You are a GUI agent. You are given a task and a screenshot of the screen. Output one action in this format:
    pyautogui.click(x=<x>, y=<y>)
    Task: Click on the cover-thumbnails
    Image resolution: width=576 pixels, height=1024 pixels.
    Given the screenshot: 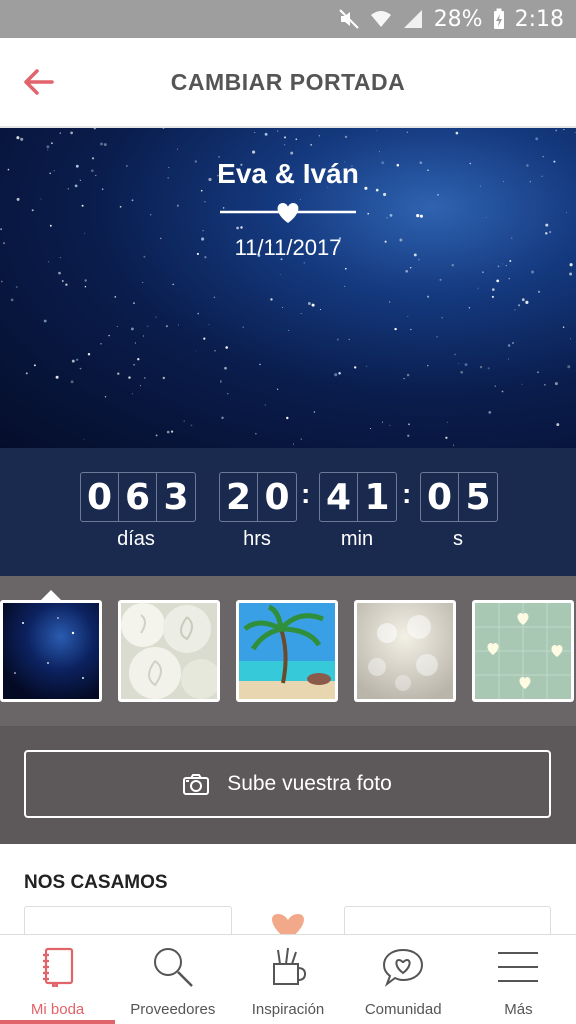 What is the action you would take?
    pyautogui.click(x=288, y=651)
    